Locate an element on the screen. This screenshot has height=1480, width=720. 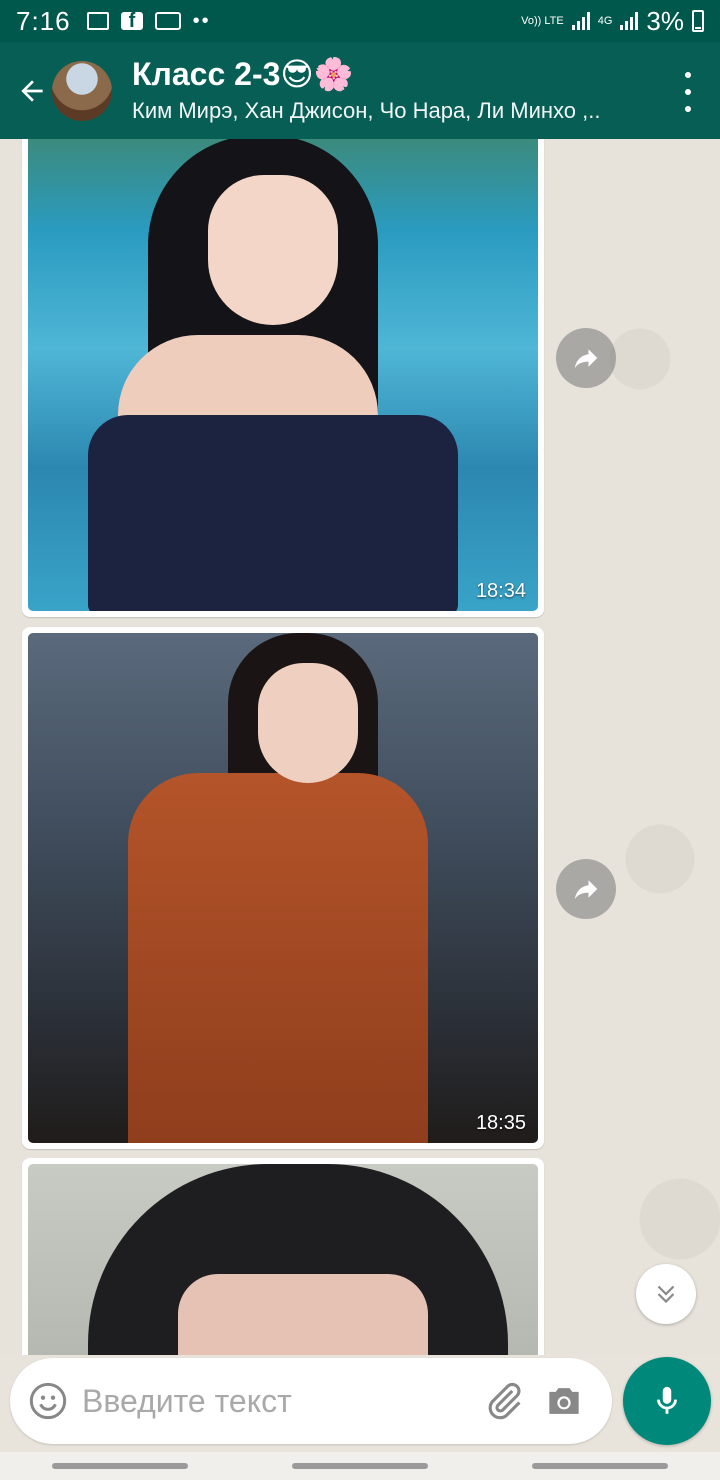
message-composer is located at coordinates (311, 1401).